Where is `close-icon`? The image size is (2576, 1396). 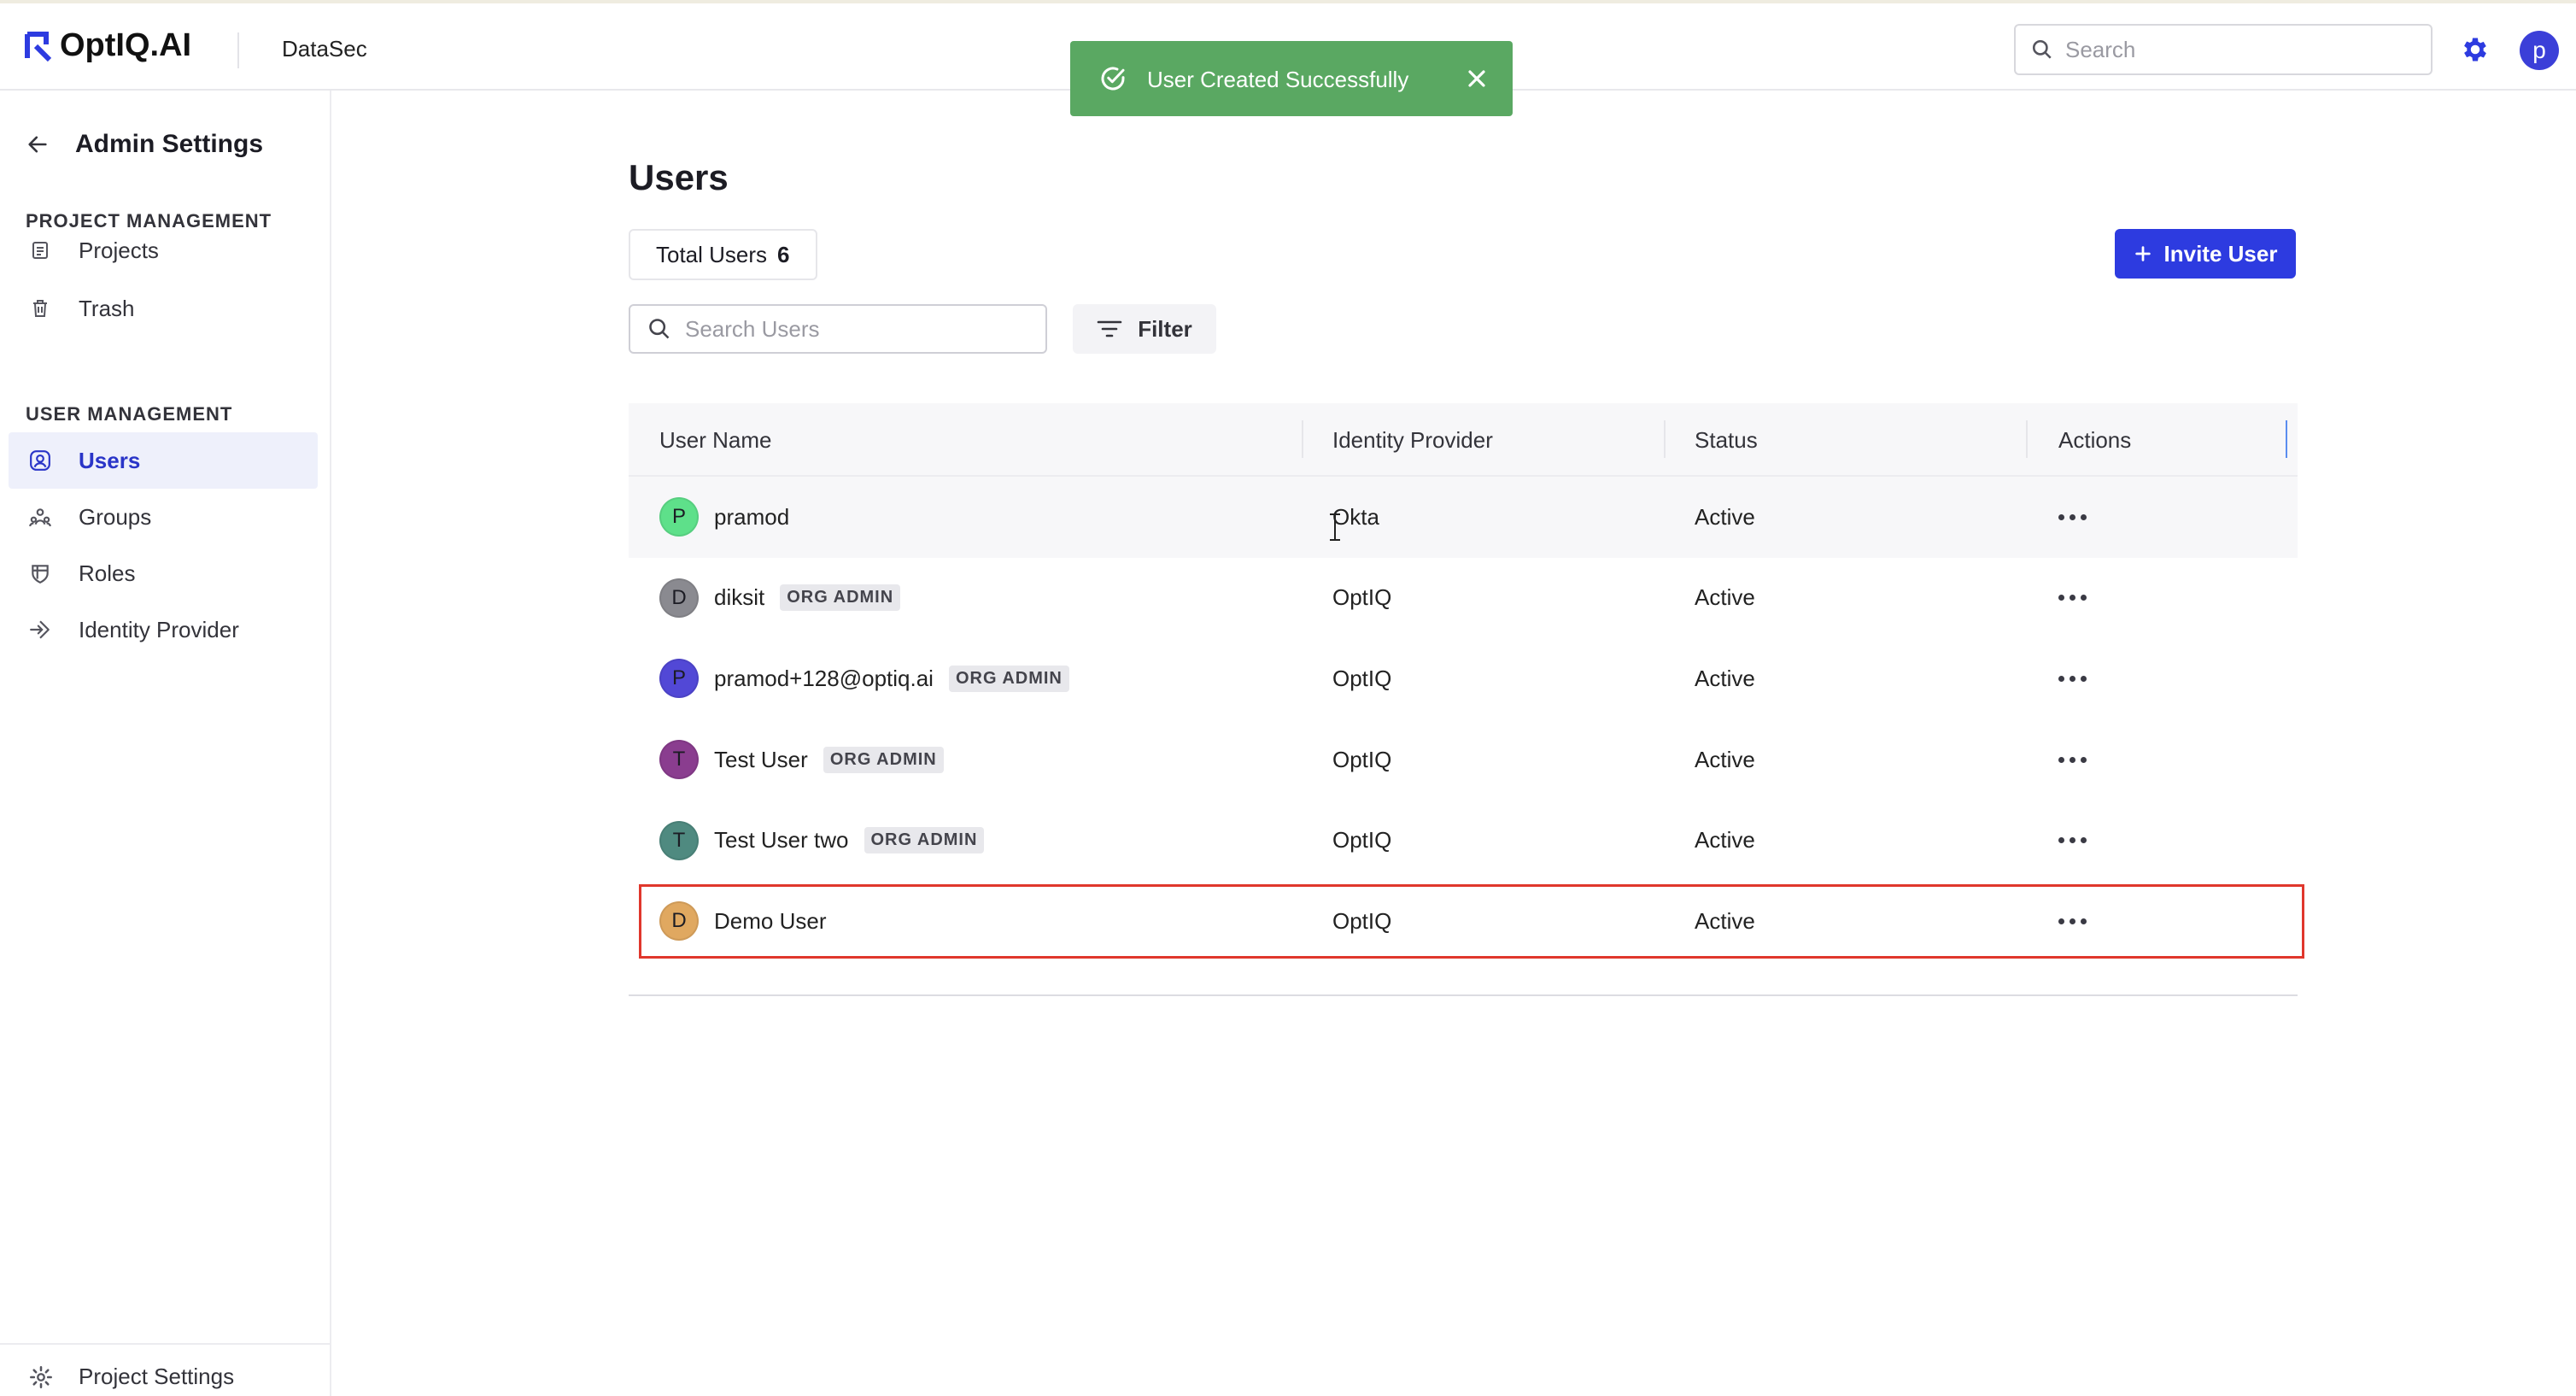
close-icon is located at coordinates (1476, 78).